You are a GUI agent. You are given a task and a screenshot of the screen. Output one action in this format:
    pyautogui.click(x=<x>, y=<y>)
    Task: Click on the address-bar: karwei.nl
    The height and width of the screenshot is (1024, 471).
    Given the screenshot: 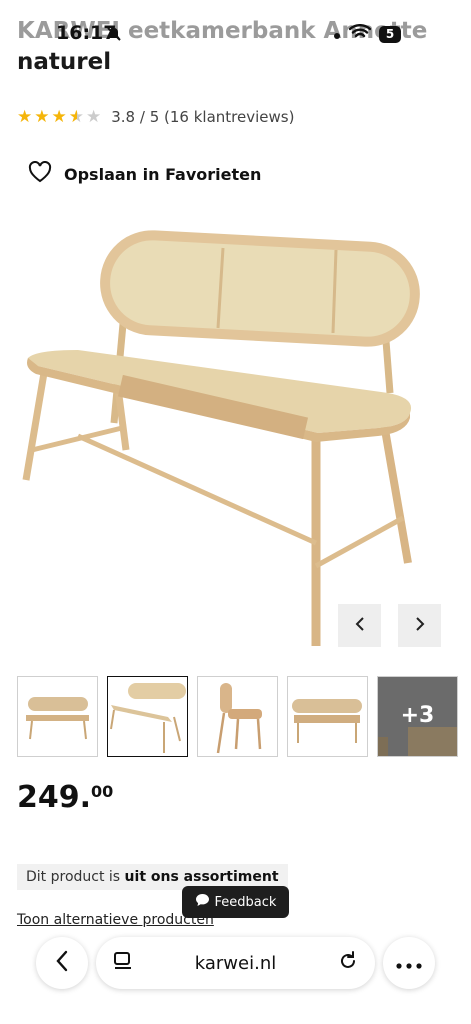 What is the action you would take?
    pyautogui.click(x=235, y=963)
    